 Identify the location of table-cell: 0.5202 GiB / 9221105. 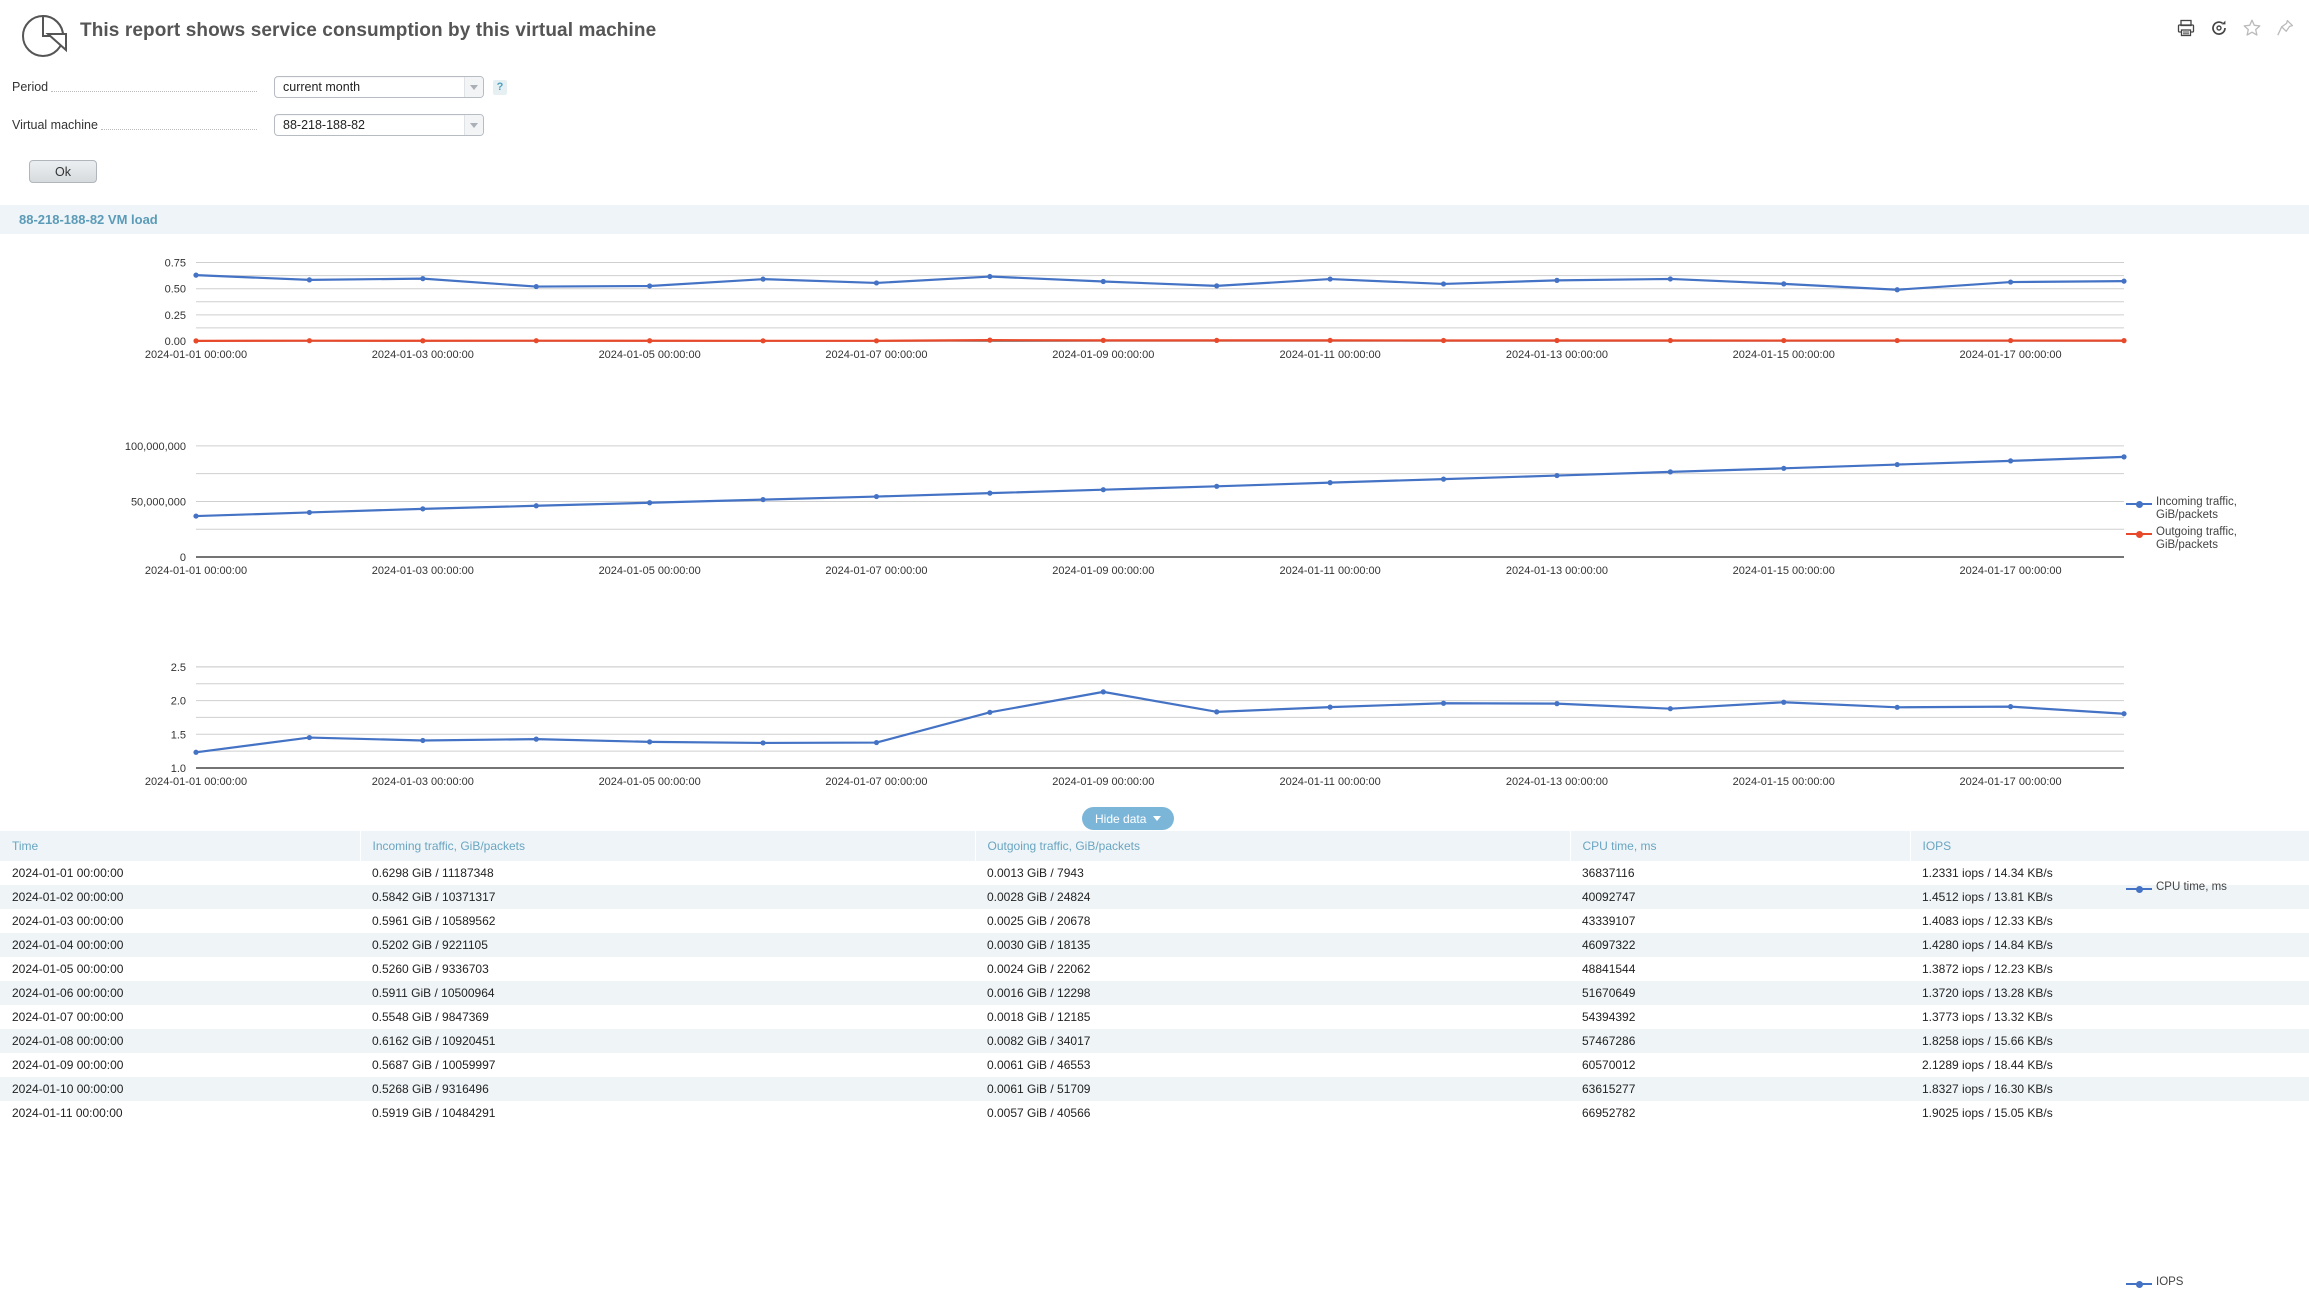
(430, 945).